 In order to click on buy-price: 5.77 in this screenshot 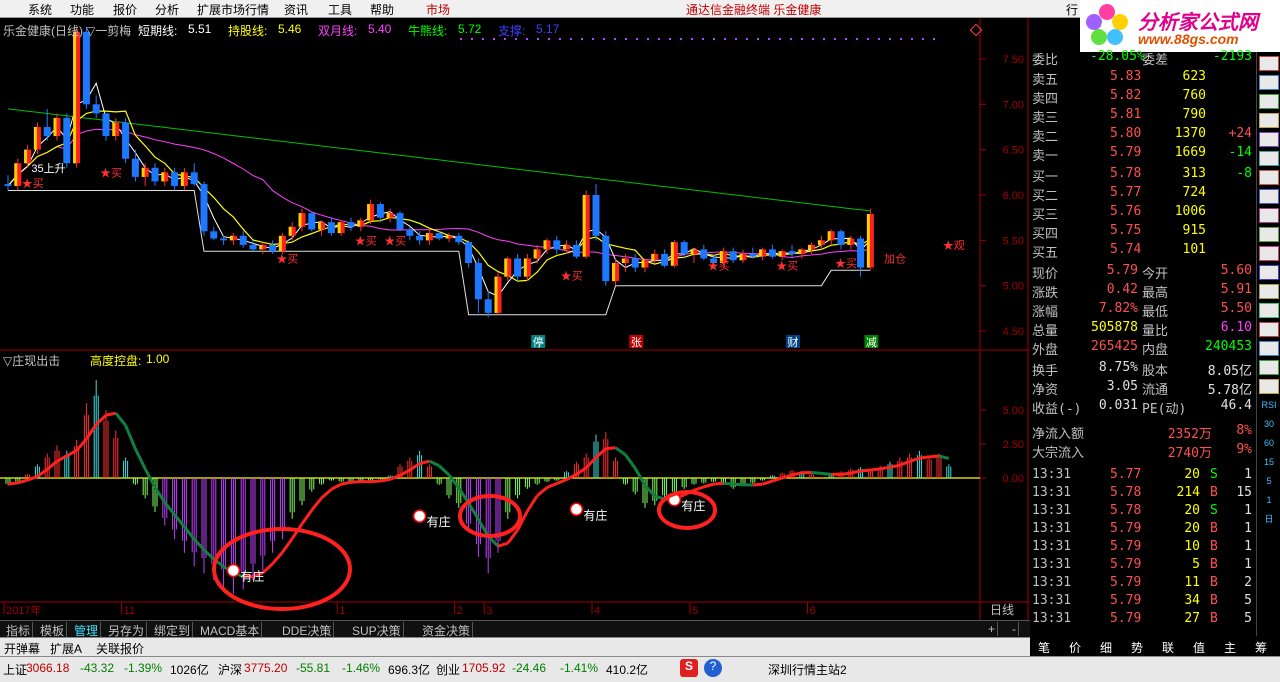, I will do `click(1126, 192)`.